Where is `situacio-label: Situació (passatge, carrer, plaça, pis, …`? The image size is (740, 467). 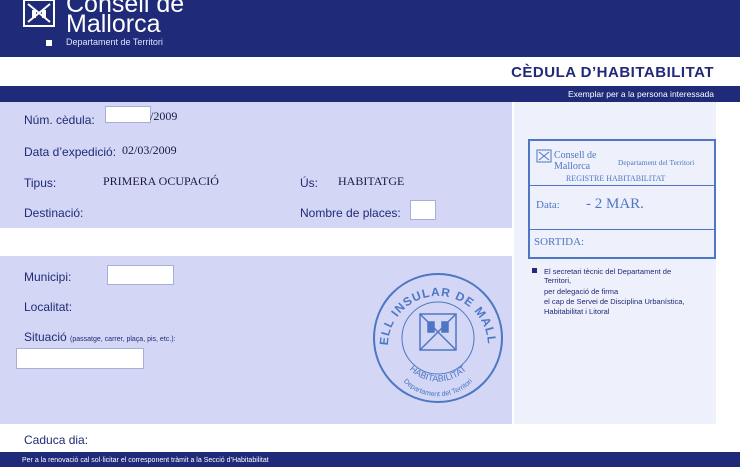 situacio-label: Situació (passatge, carrer, plaça, pis, … is located at coordinates (100, 337).